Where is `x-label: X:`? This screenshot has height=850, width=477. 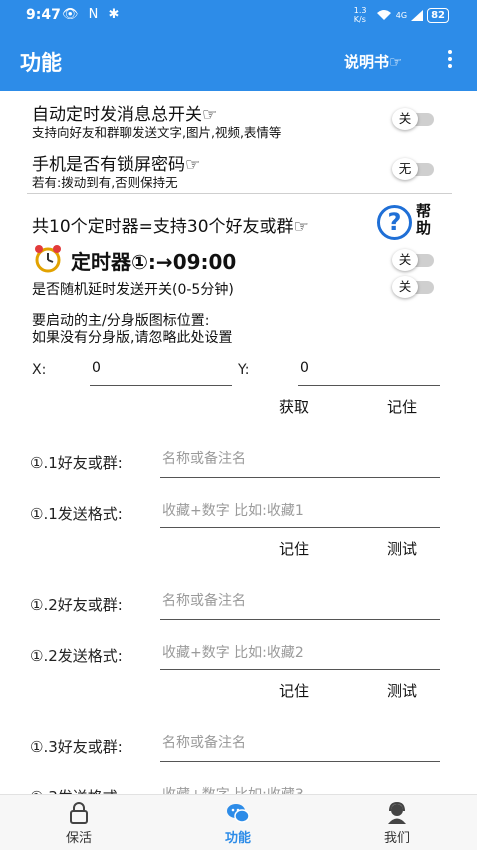
x-label: X: is located at coordinates (39, 370).